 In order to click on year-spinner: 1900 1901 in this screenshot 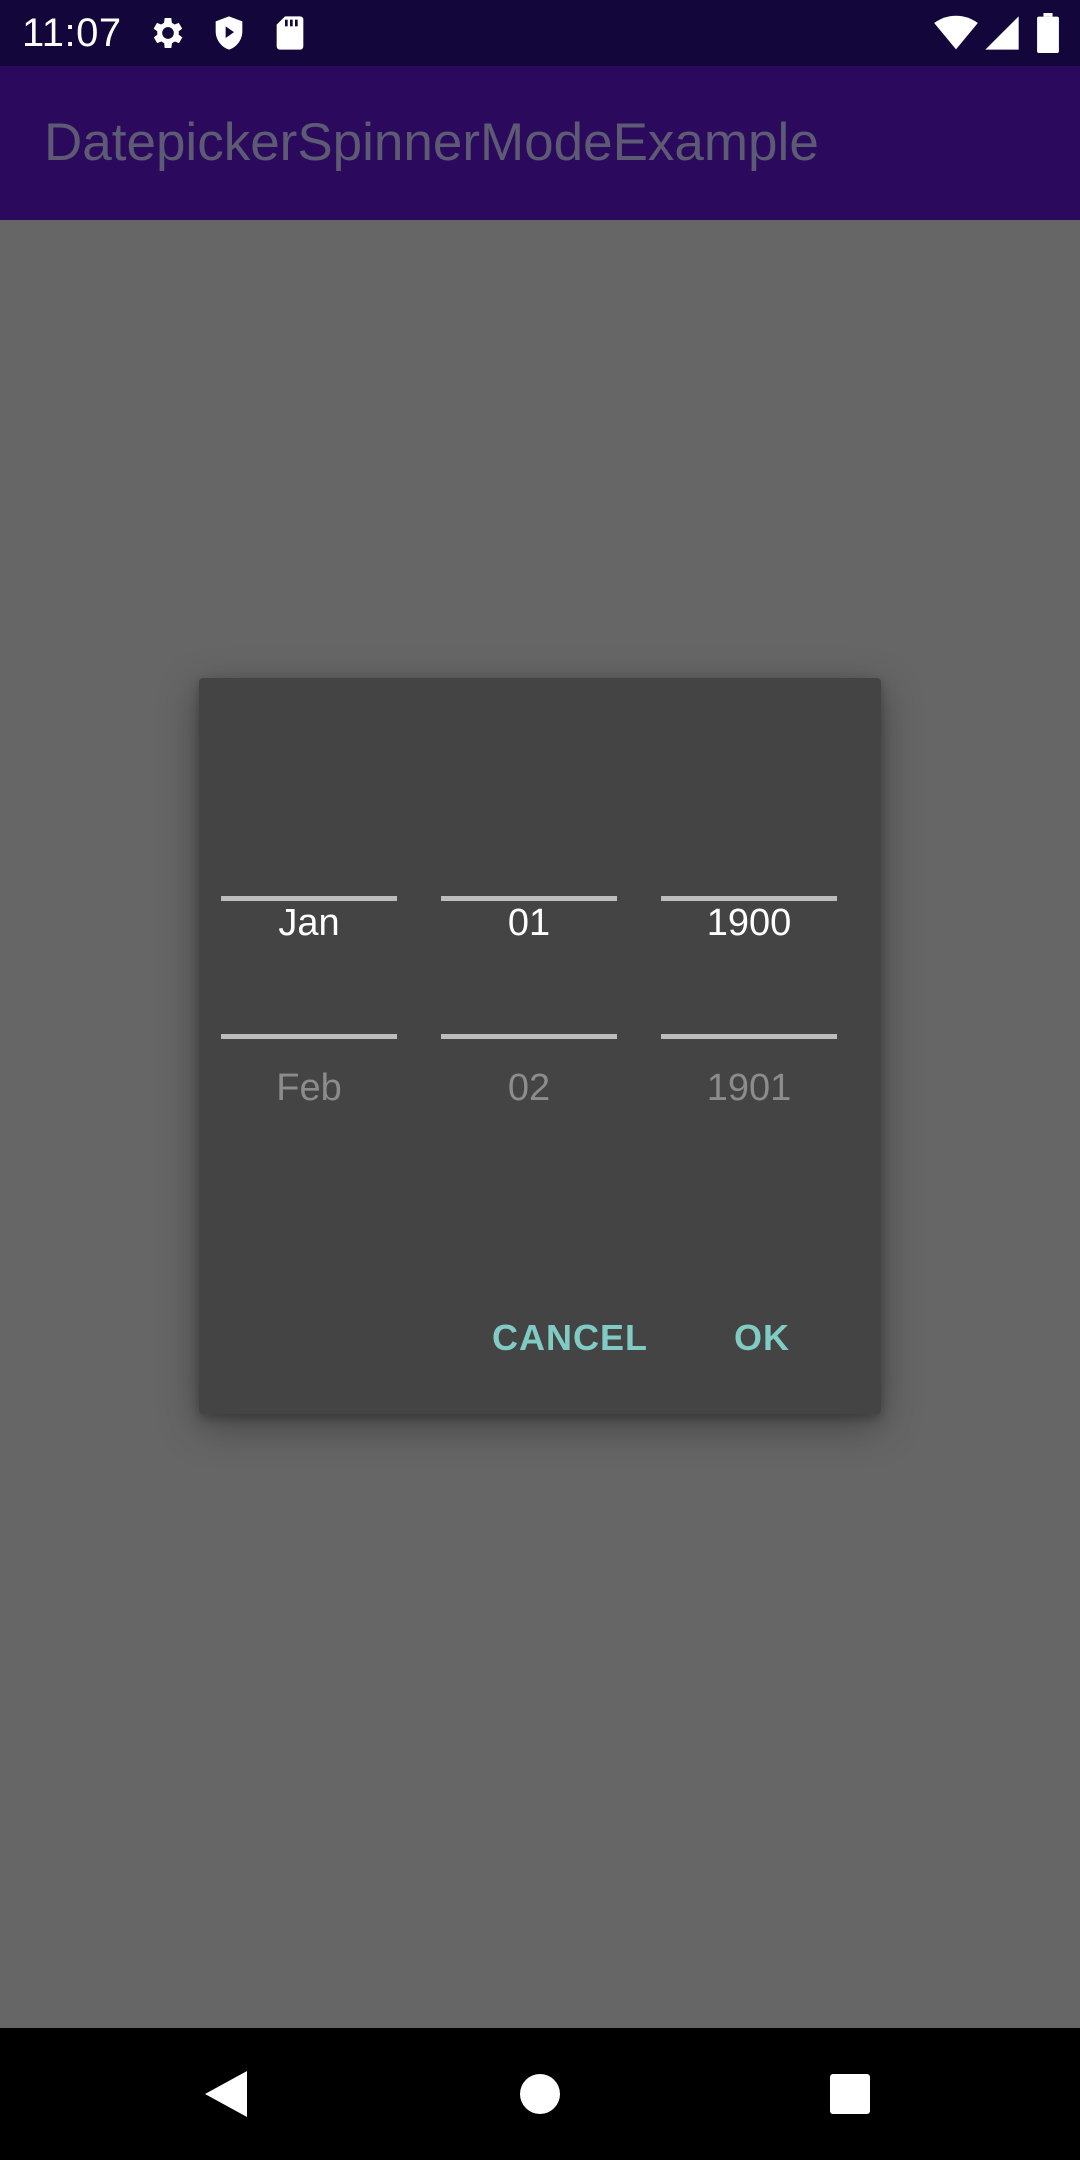, I will do `click(749, 958)`.